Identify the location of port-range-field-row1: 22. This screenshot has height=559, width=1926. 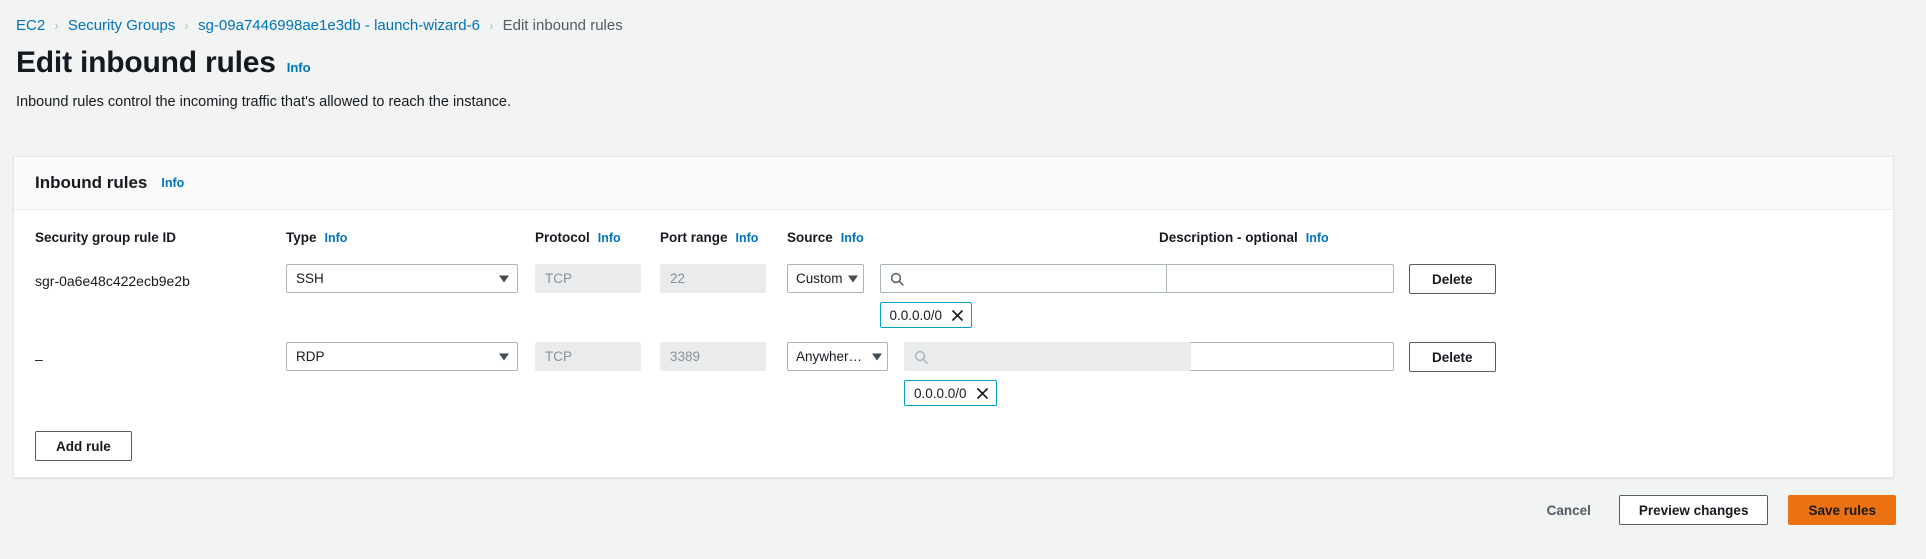
(723, 278).